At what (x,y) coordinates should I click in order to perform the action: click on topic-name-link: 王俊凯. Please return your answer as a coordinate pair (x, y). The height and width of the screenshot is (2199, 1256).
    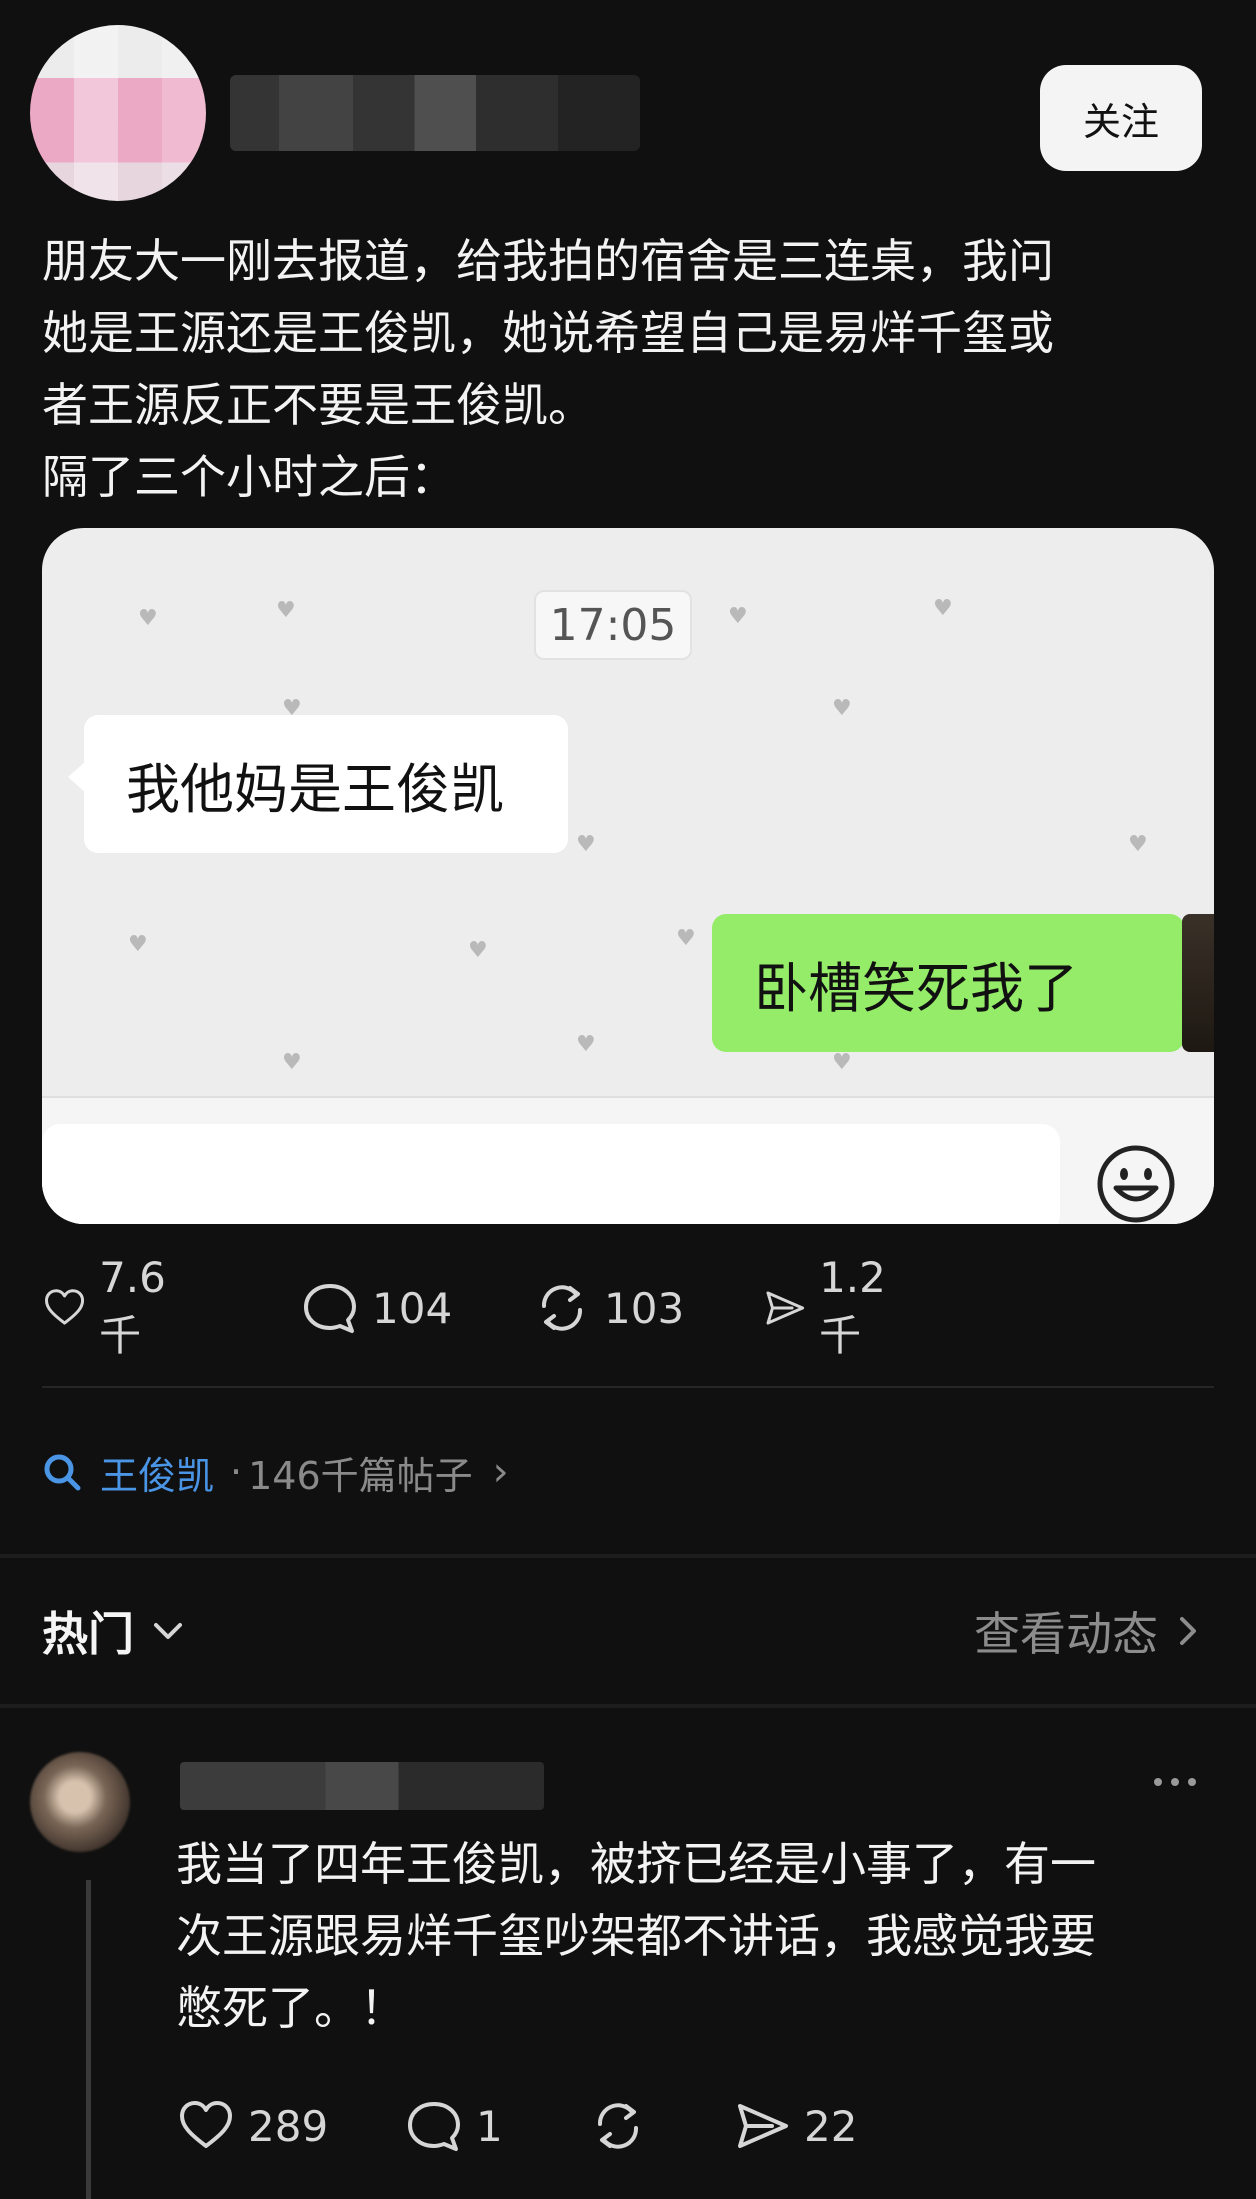
    Looking at the image, I should click on (157, 1472).